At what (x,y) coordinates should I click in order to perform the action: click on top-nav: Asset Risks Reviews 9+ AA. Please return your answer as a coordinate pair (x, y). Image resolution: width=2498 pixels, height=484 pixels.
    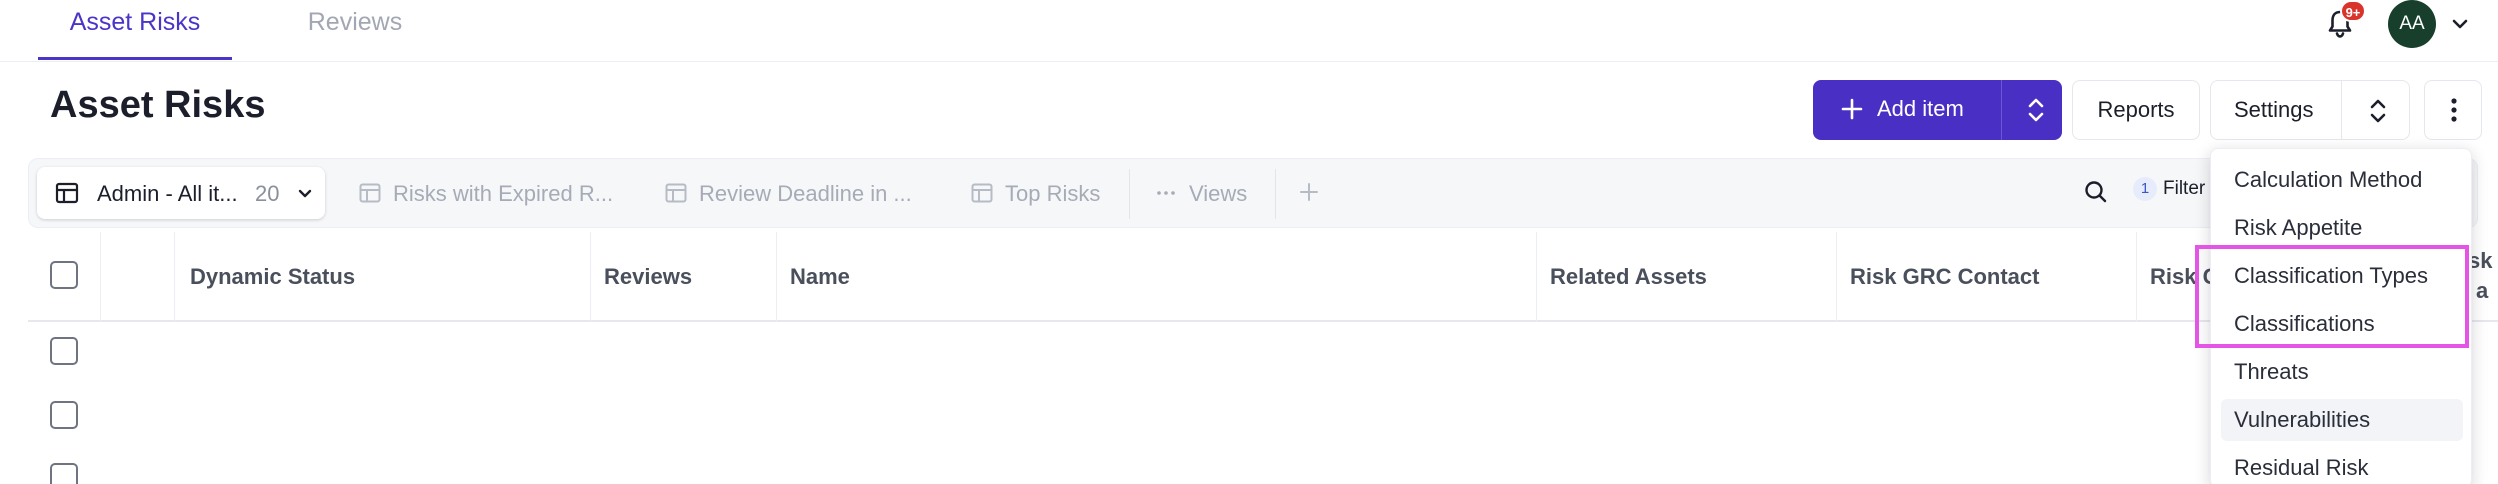
    Looking at the image, I should click on (1249, 31).